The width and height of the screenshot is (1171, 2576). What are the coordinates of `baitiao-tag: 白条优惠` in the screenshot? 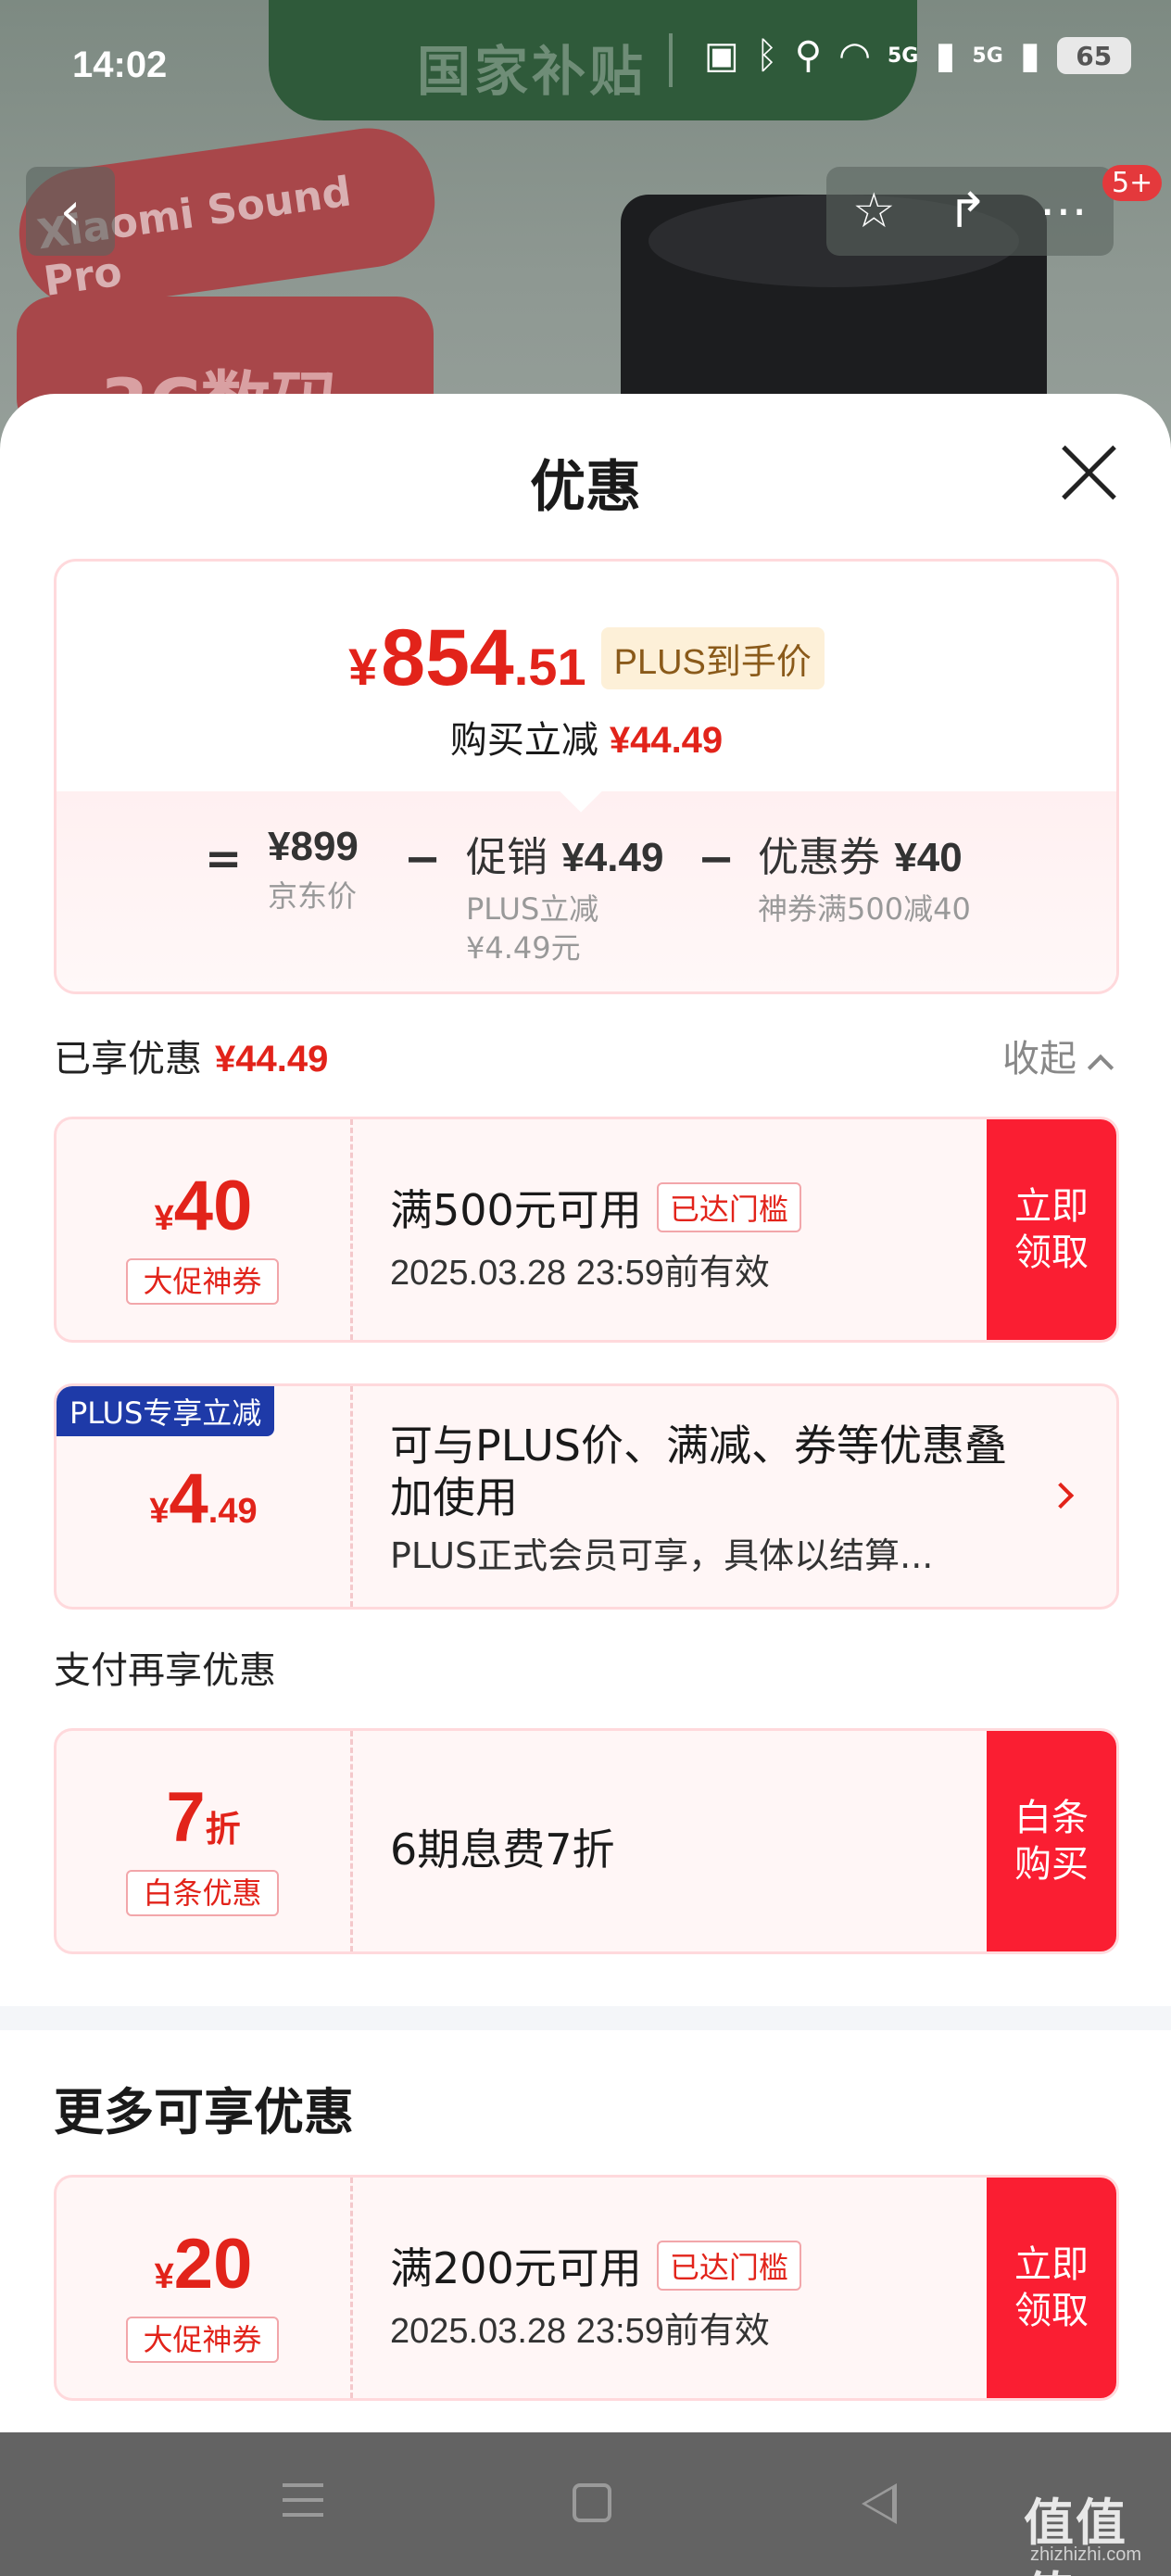 It's located at (203, 1893).